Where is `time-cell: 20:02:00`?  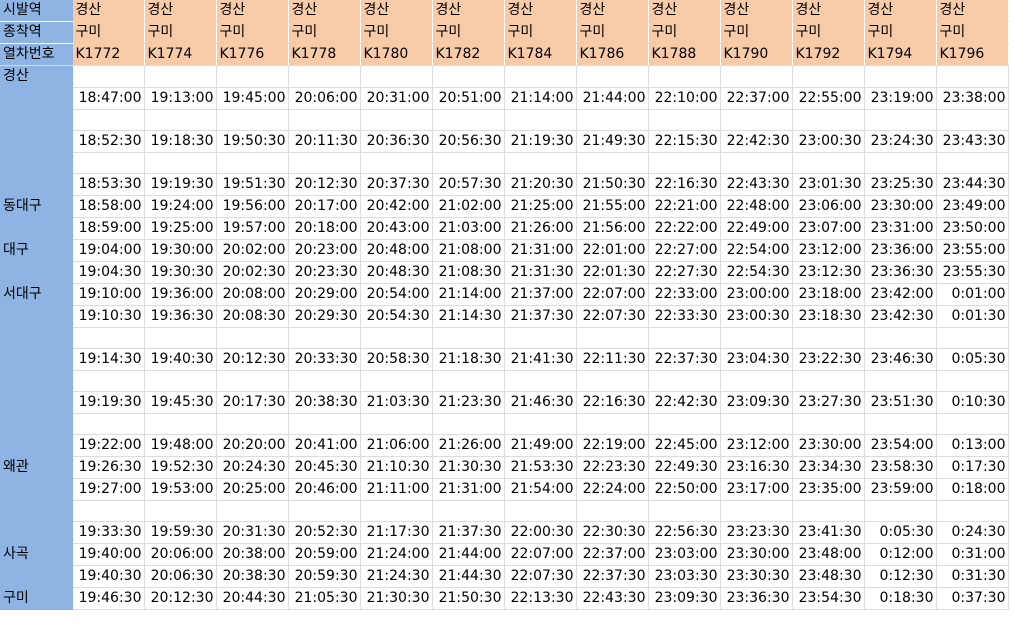
time-cell: 20:02:00 is located at coordinates (252, 250).